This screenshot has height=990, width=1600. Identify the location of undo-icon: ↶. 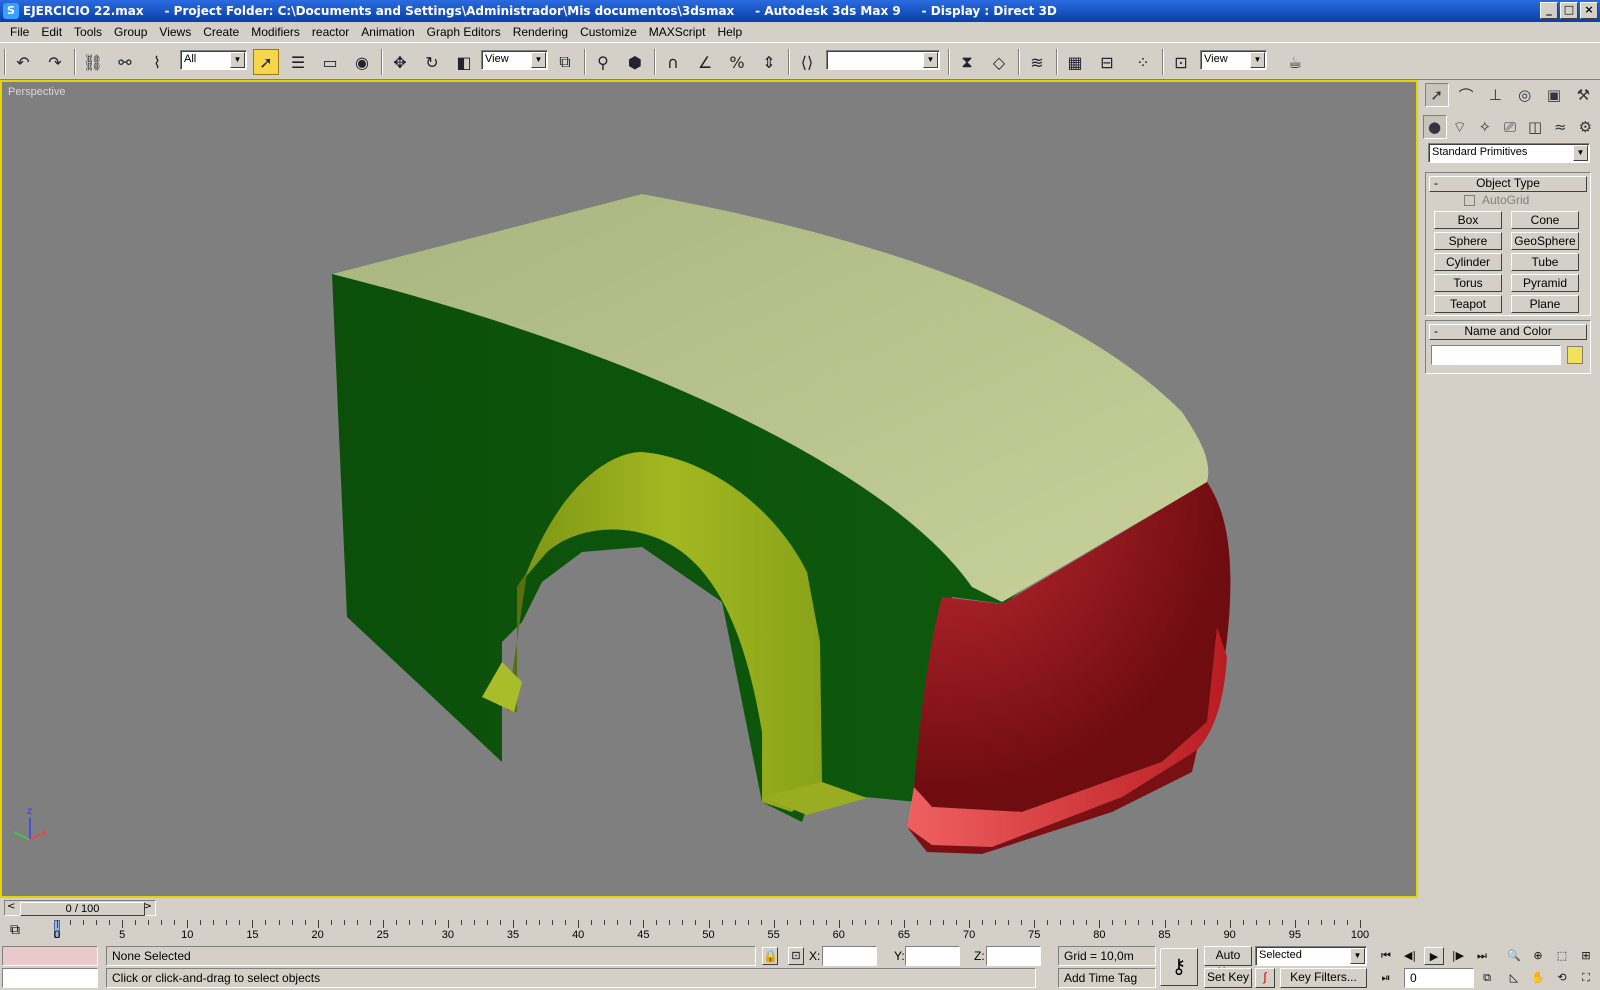
(23, 62).